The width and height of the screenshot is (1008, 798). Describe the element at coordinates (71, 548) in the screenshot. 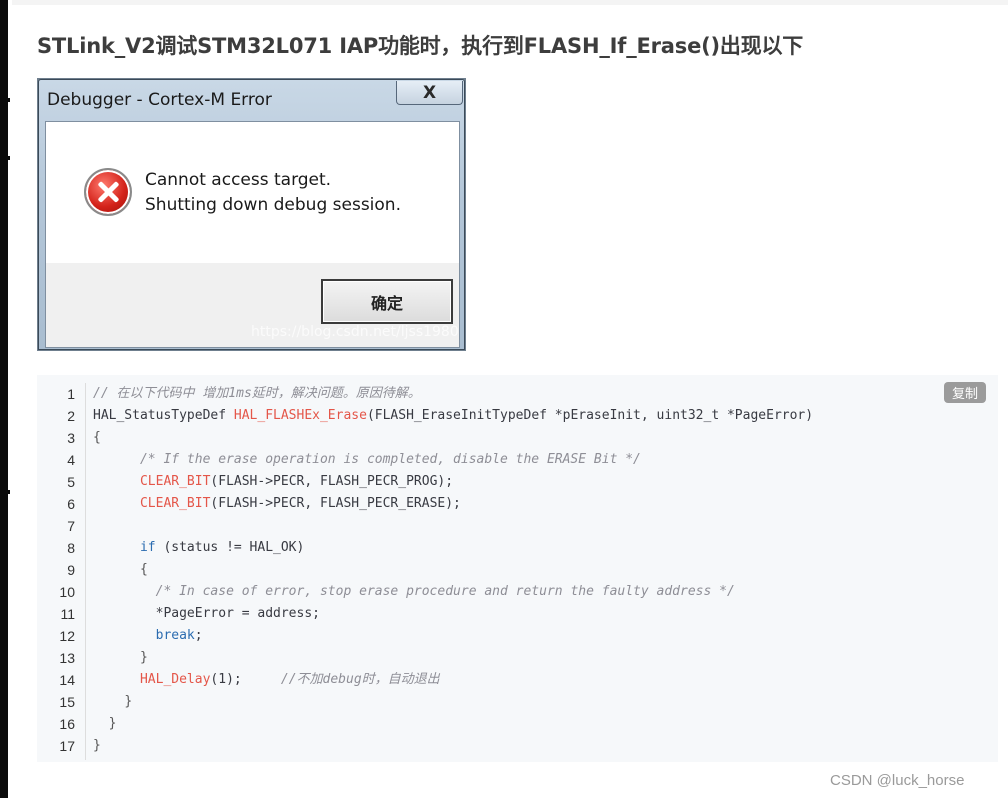

I see `line-number: 8` at that location.